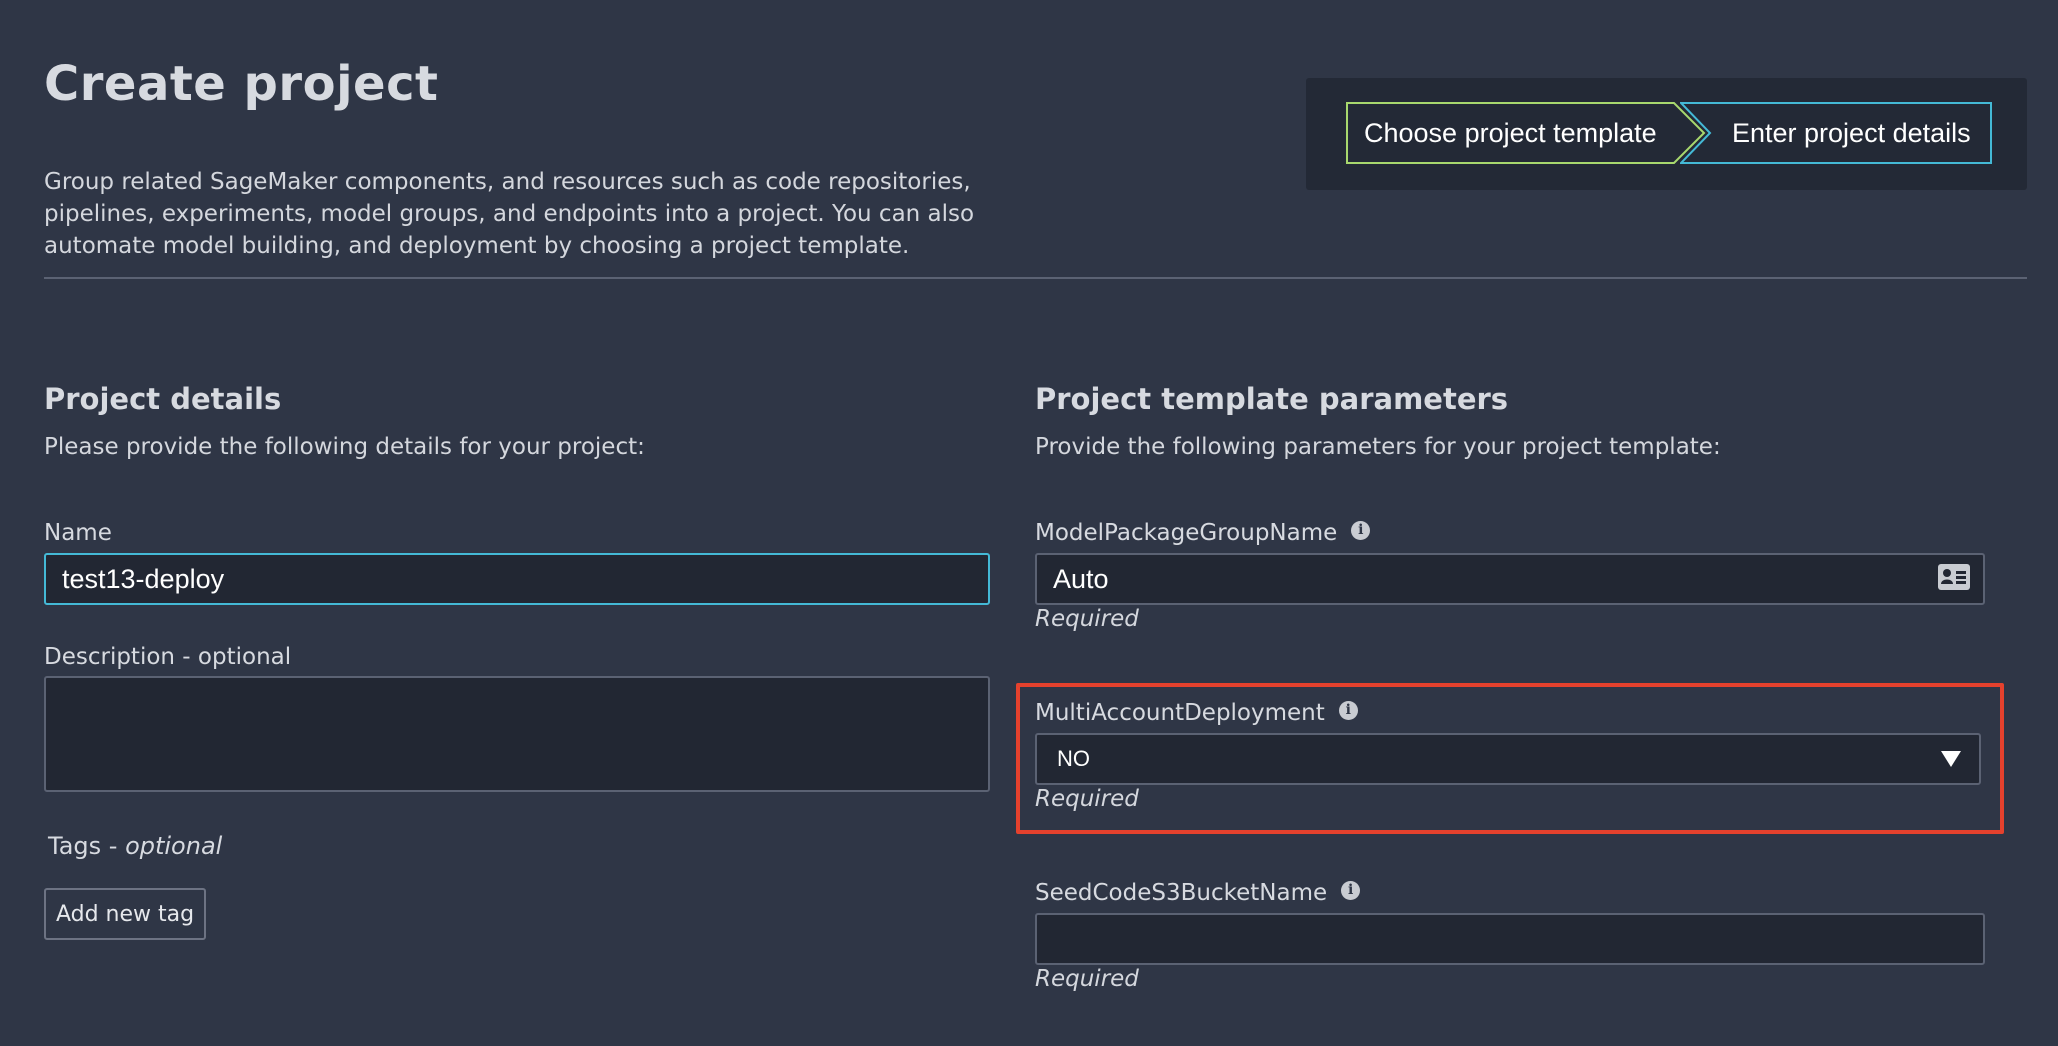  Describe the element at coordinates (1951, 759) in the screenshot. I see `caret-down-icon` at that location.